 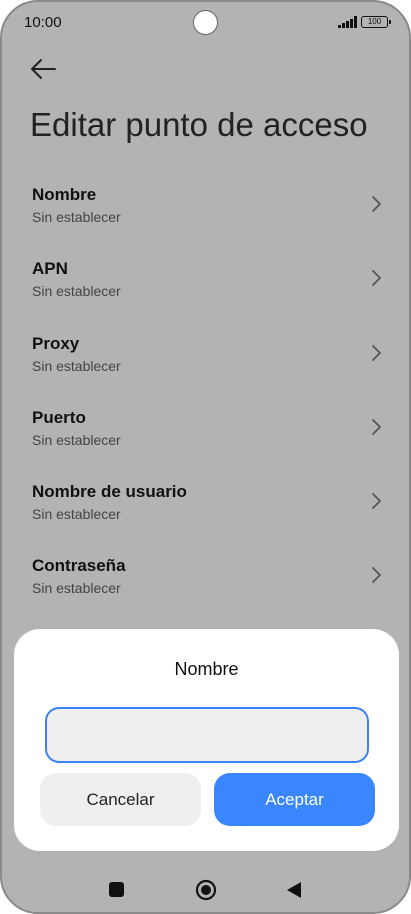 What do you see at coordinates (207, 735) in the screenshot?
I see `name-input` at bounding box center [207, 735].